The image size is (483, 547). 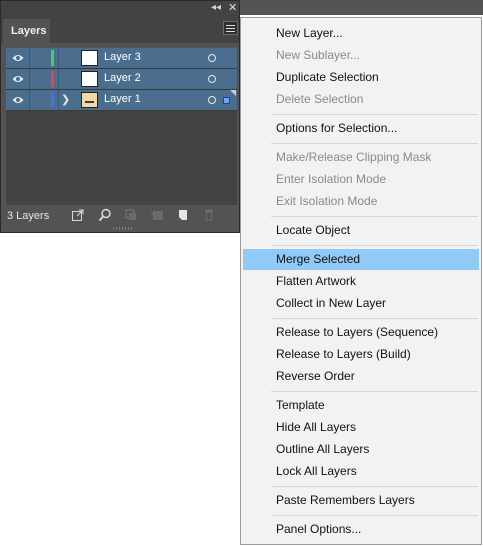 What do you see at coordinates (361, 427) in the screenshot?
I see `menu-item-hide-all-layers: Hide All Layers` at bounding box center [361, 427].